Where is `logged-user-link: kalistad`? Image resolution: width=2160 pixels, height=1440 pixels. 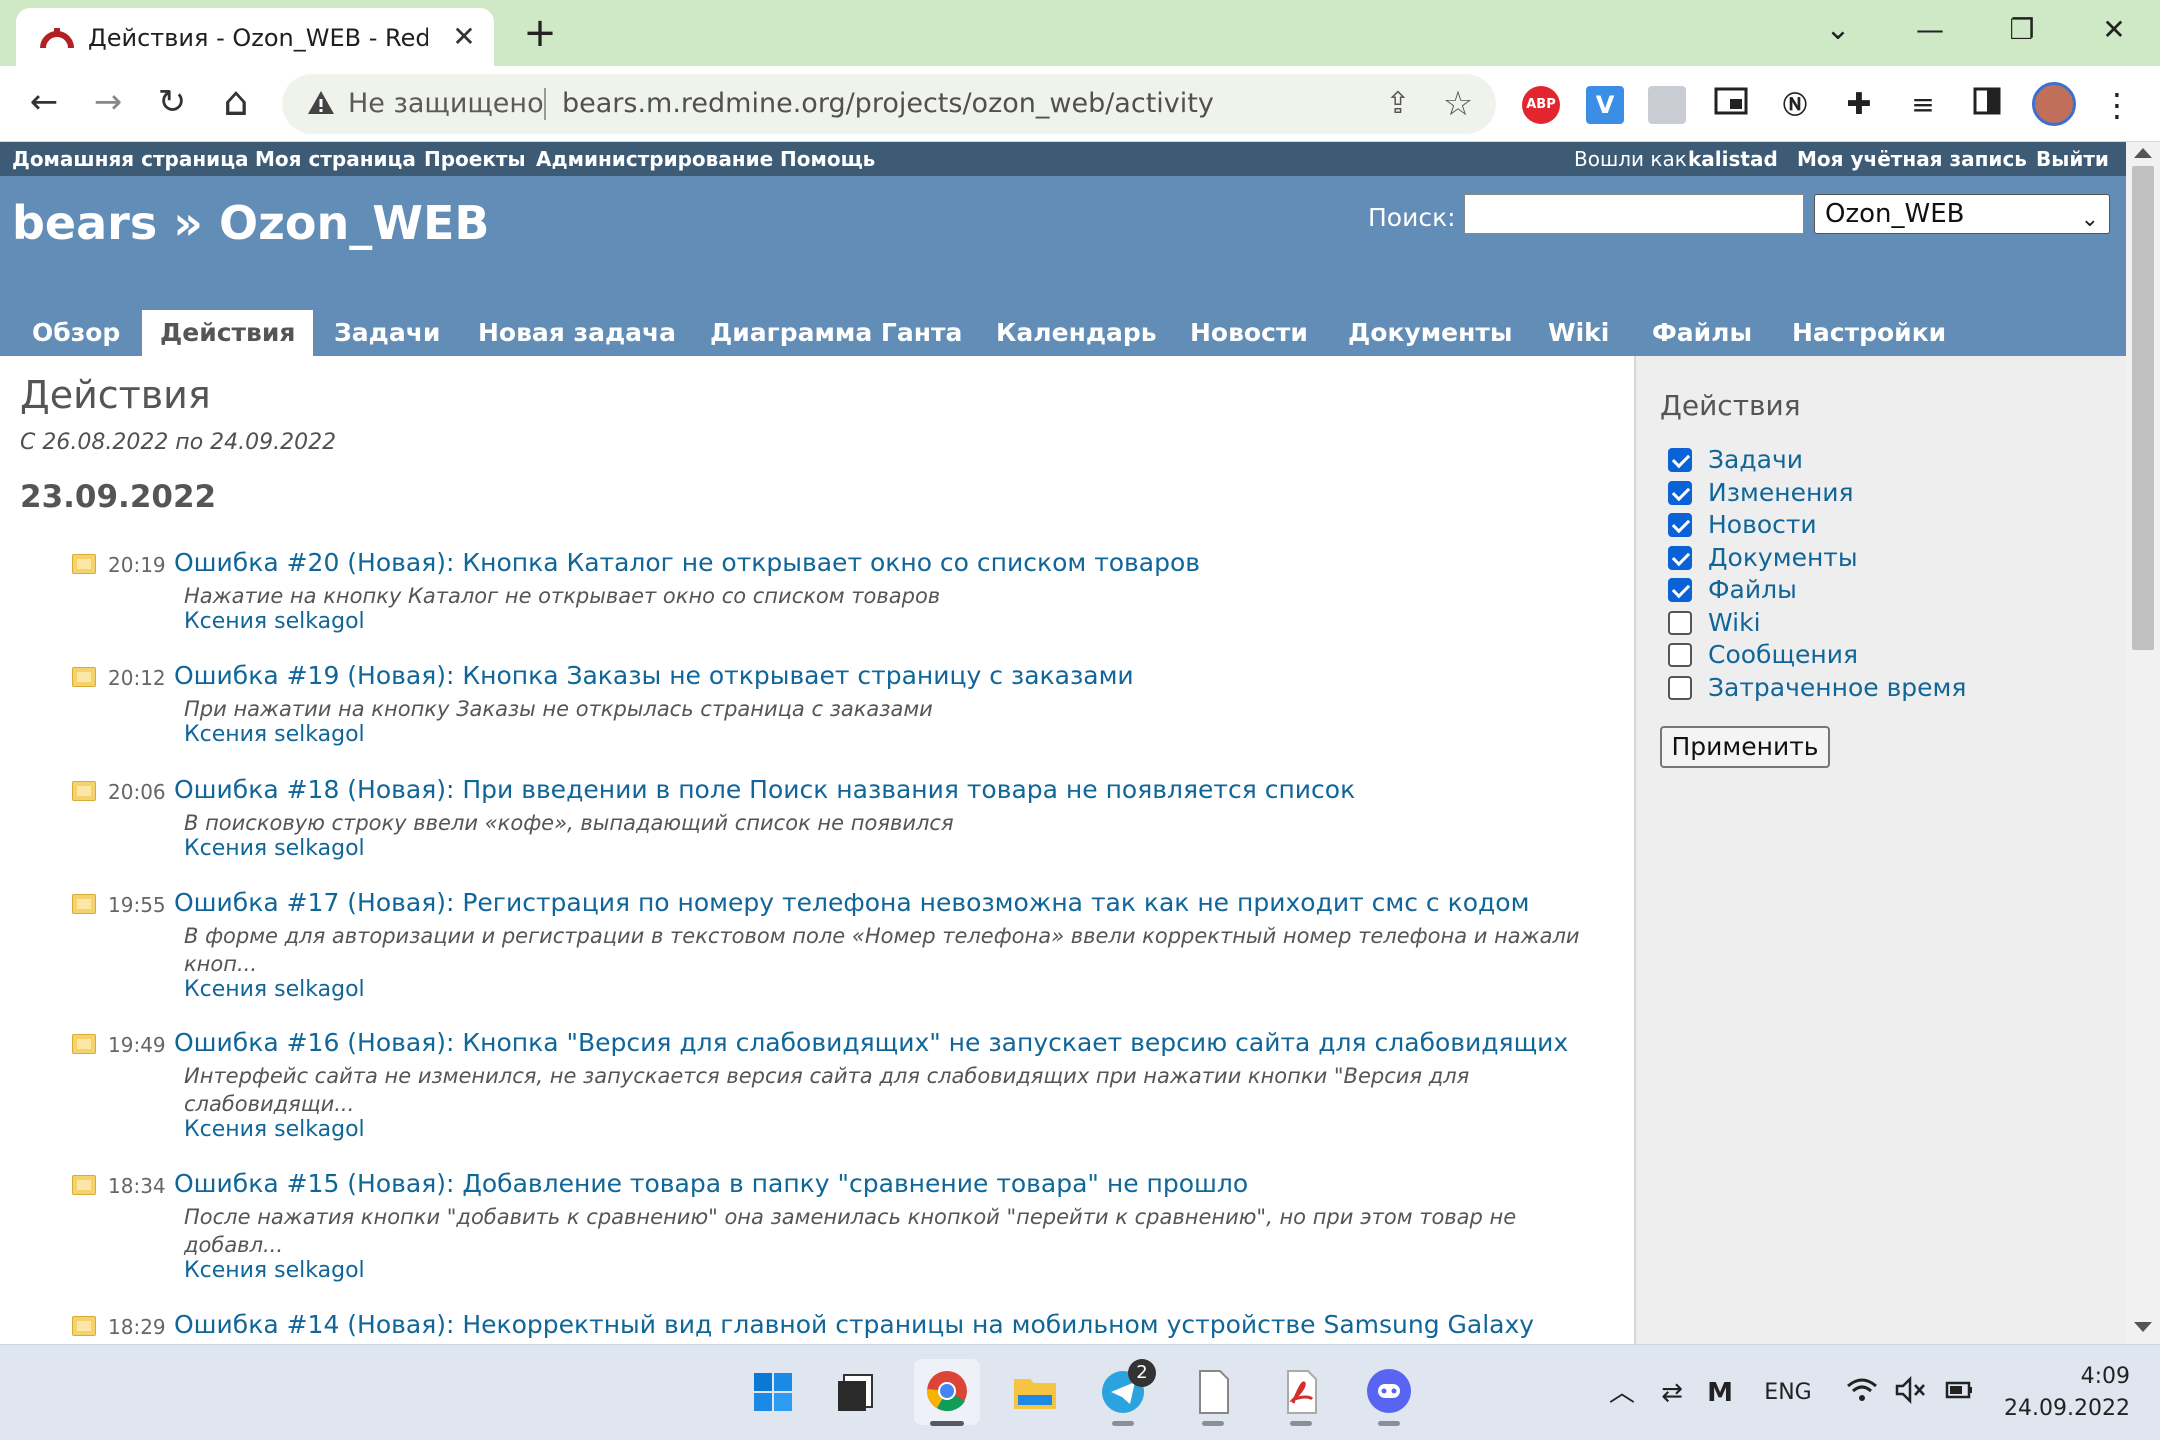 logged-user-link: kalistad is located at coordinates (1733, 159).